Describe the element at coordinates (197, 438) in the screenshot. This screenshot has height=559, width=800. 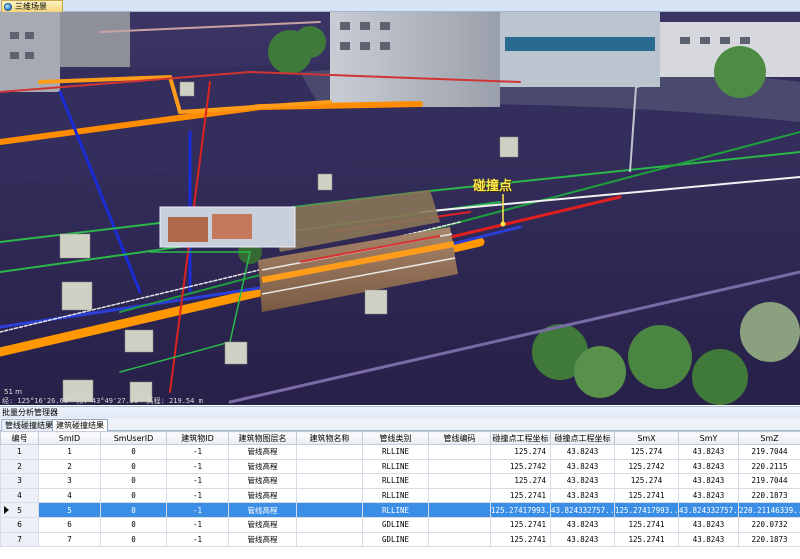
I see `col-header-building-id: 建筑物ID` at that location.